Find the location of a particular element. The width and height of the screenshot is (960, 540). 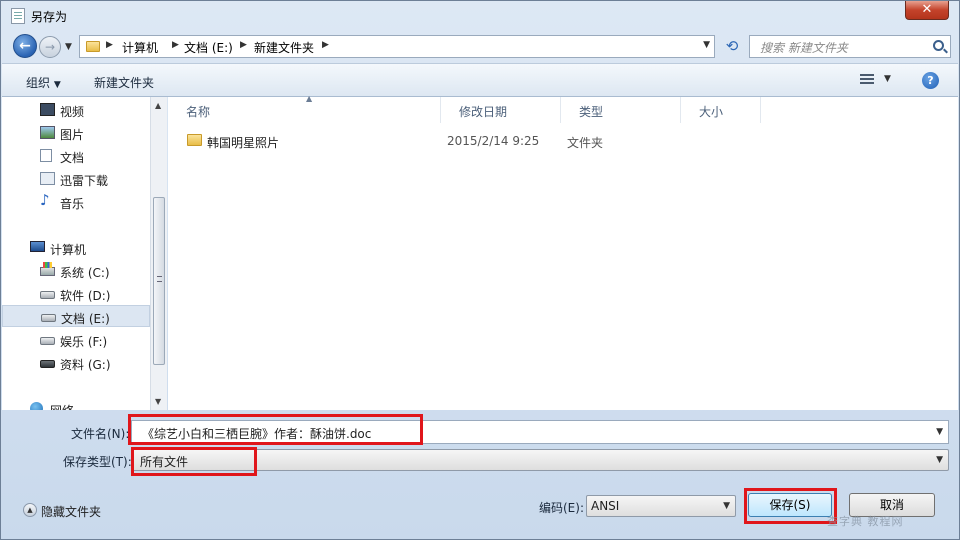

nav-item-computer: 计算机 is located at coordinates (76, 248).